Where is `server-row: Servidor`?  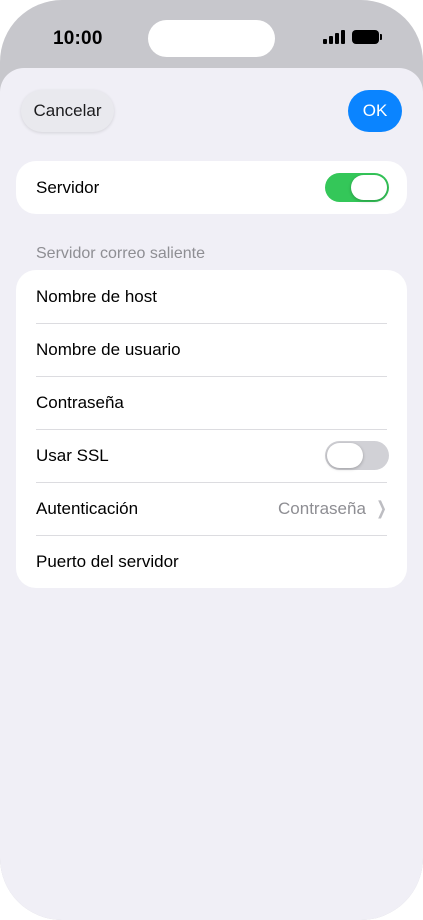 server-row: Servidor is located at coordinates (211, 187).